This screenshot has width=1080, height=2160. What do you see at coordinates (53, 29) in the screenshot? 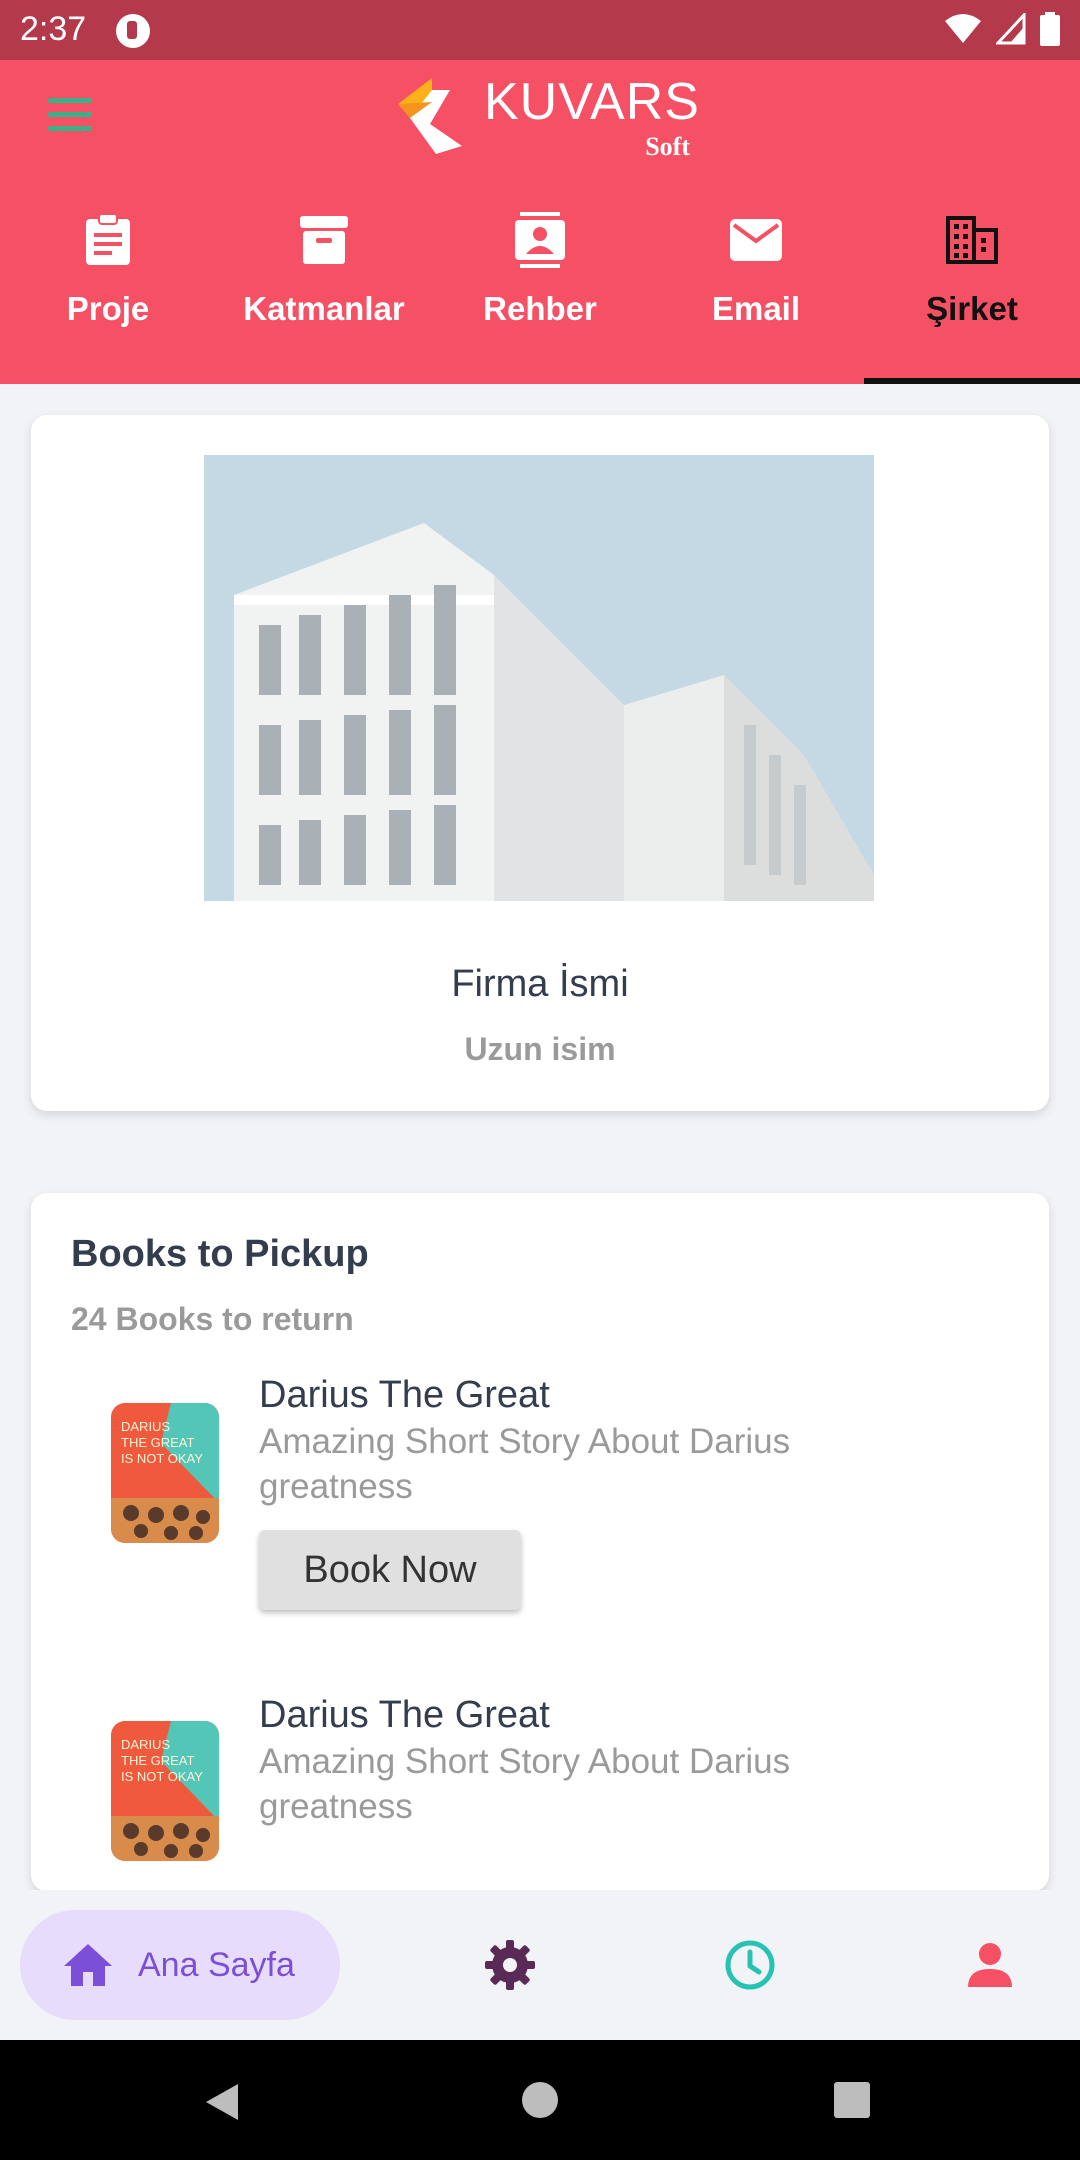
I see `status-time: 2:37` at bounding box center [53, 29].